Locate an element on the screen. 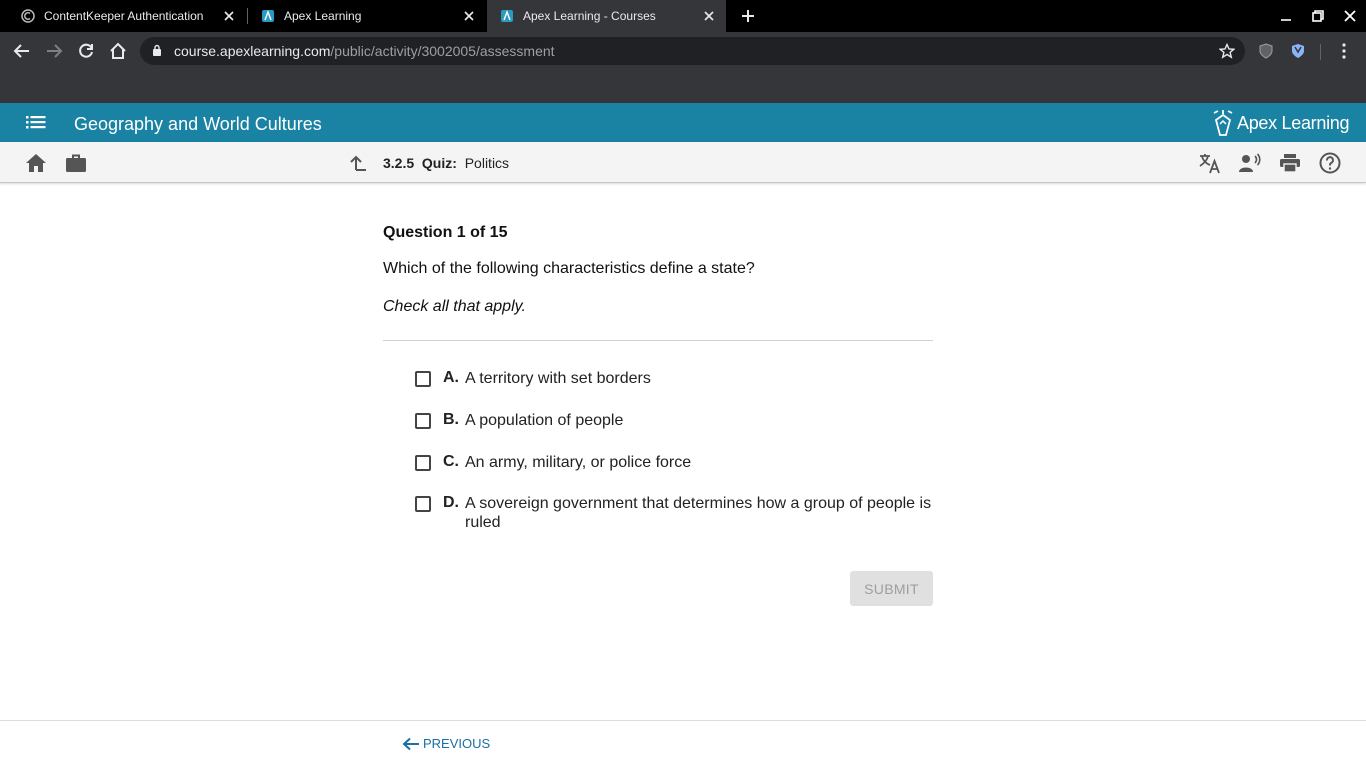 Image resolution: width=1366 pixels, height=768 pixels. shield-extension-icon is located at coordinates (1266, 51).